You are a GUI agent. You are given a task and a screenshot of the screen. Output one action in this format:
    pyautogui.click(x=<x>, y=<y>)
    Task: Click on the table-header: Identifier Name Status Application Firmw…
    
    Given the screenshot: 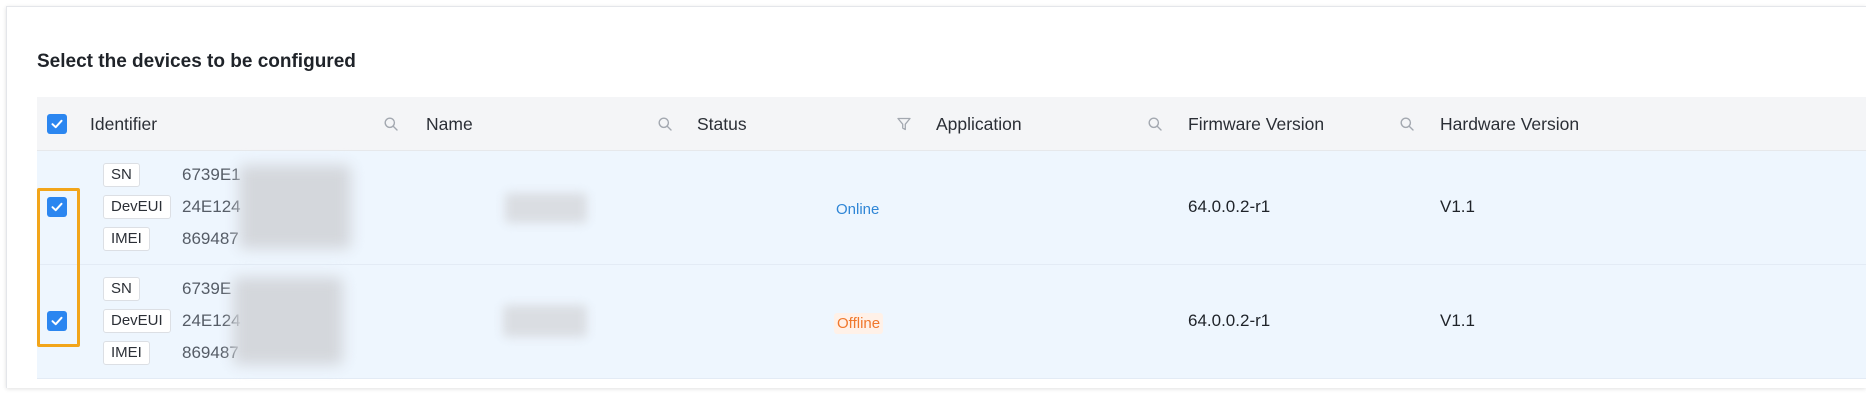 What is the action you would take?
    pyautogui.click(x=951, y=124)
    